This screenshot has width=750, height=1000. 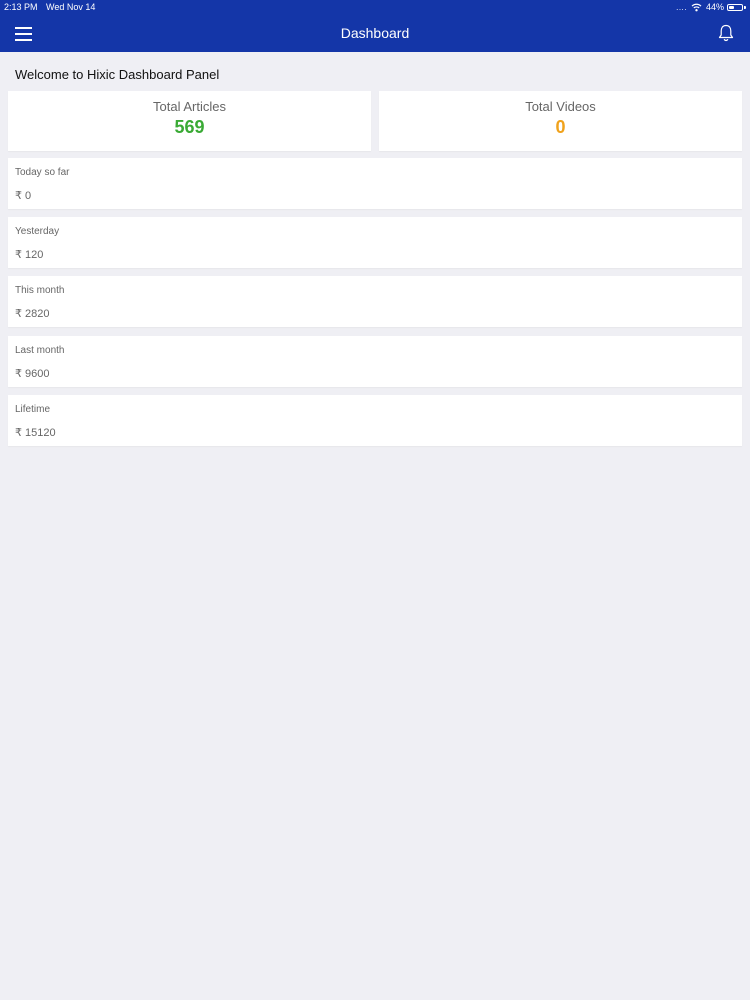 I want to click on stat-today-card: Today so far ₹ 0, so click(x=375, y=183).